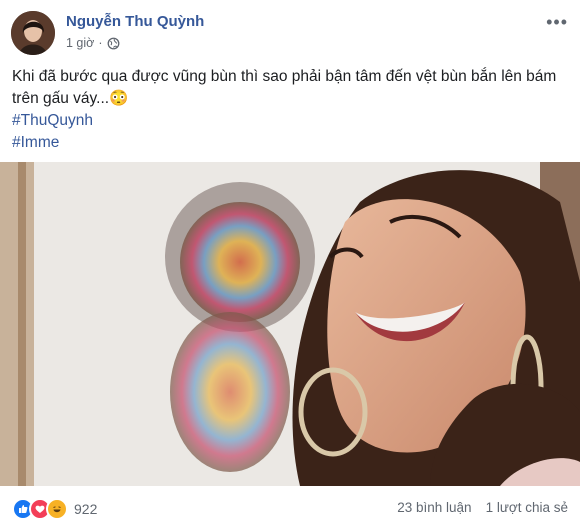 This screenshot has width=580, height=532. I want to click on haha-icon, so click(57, 509).